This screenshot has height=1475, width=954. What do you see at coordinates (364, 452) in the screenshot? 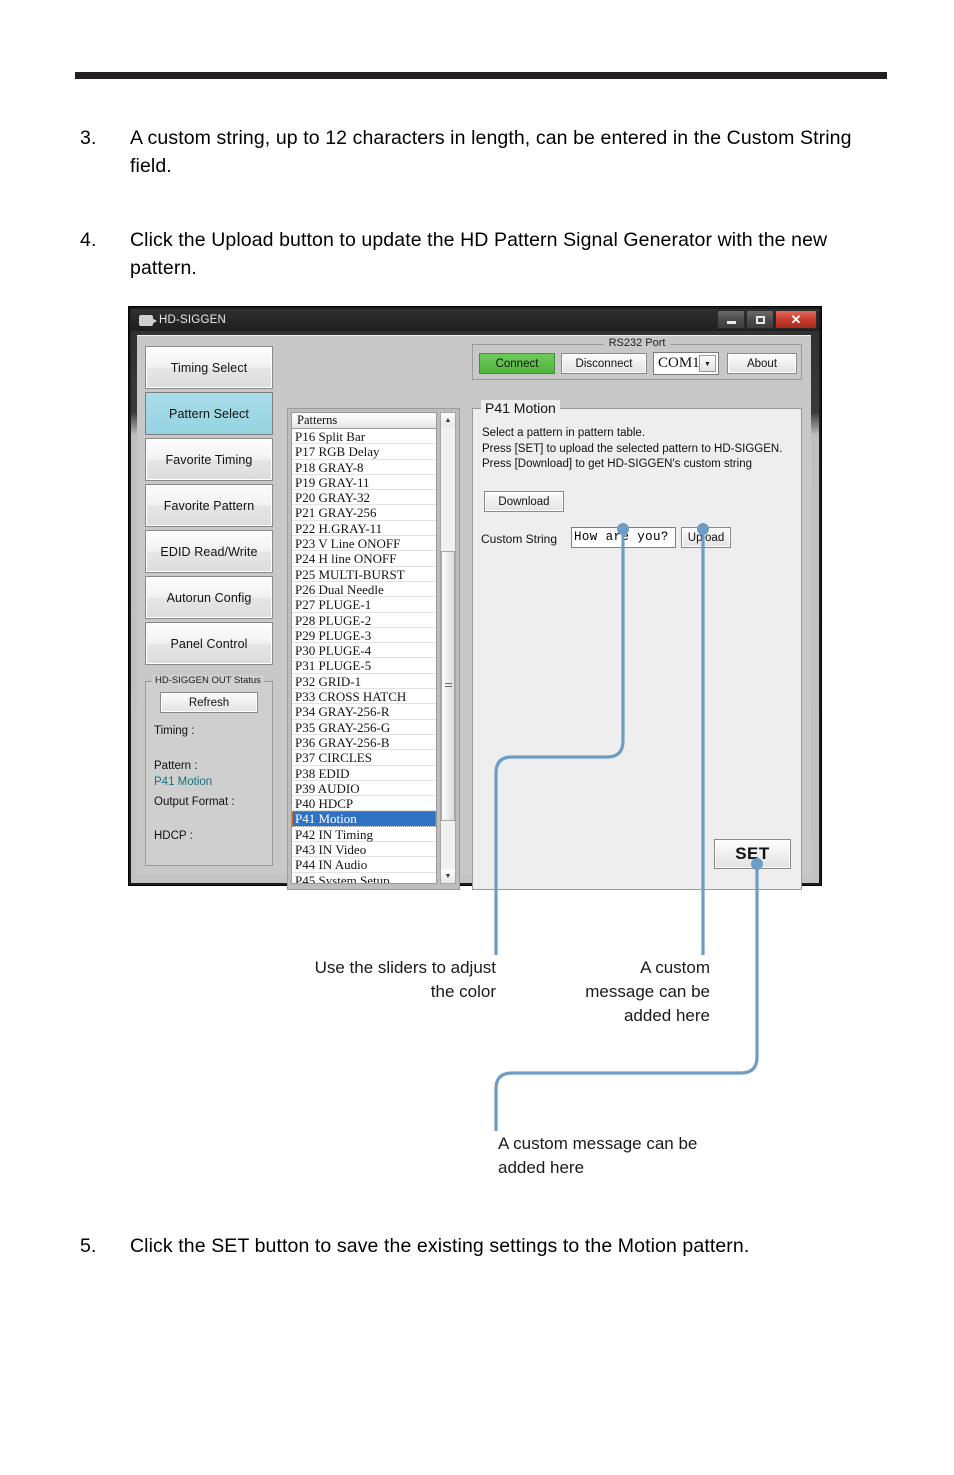
I see `pattern-list-item: P17 RGB Delay` at bounding box center [364, 452].